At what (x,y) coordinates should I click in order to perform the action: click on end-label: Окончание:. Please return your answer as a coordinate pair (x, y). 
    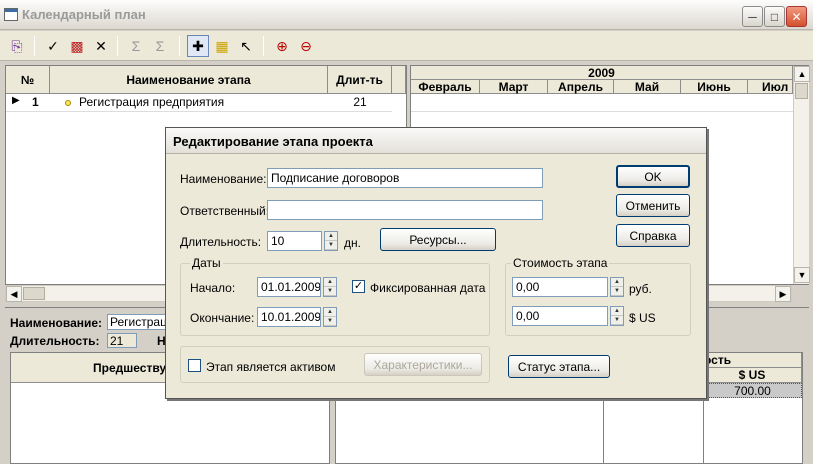
    Looking at the image, I should click on (222, 318).